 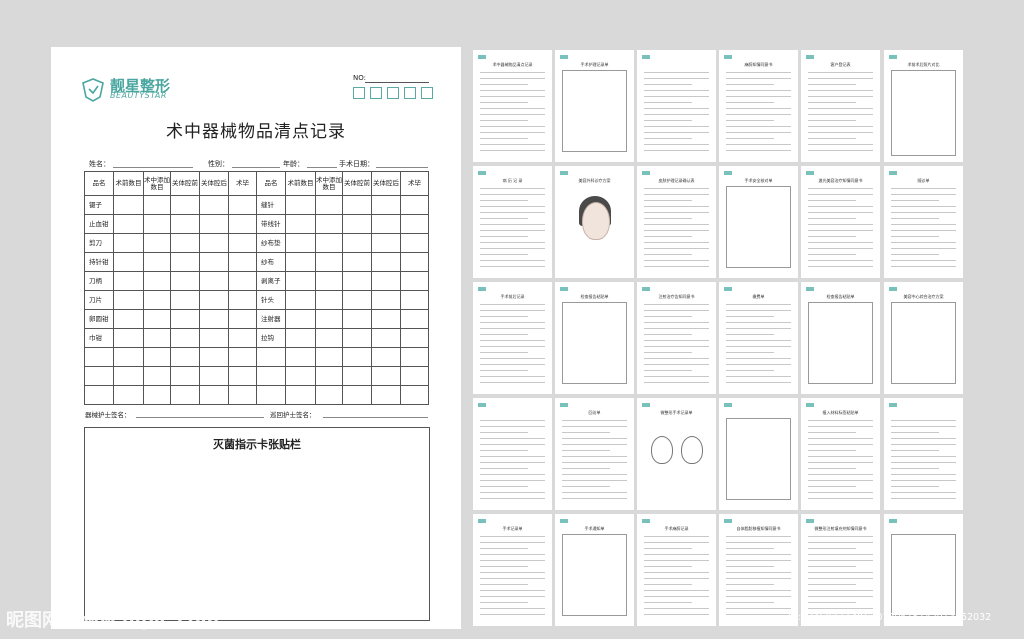 I want to click on form-thumbnail: 检查报告粘贴单, so click(x=840, y=338).